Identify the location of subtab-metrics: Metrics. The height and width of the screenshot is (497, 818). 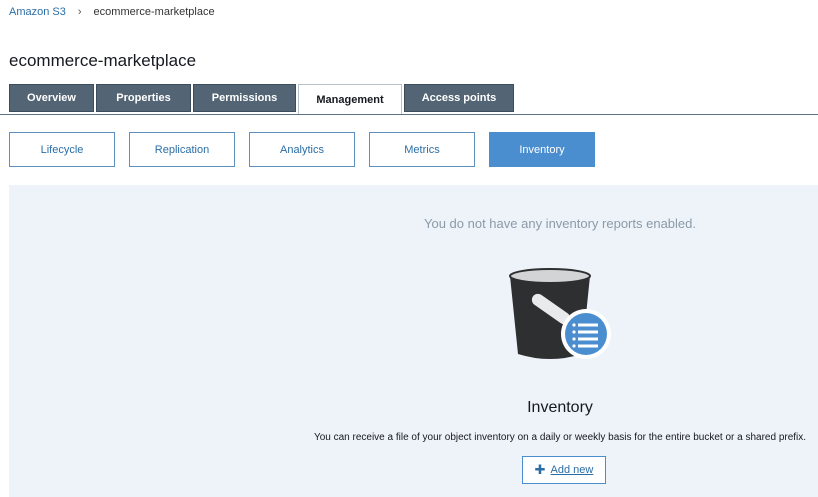
(422, 149).